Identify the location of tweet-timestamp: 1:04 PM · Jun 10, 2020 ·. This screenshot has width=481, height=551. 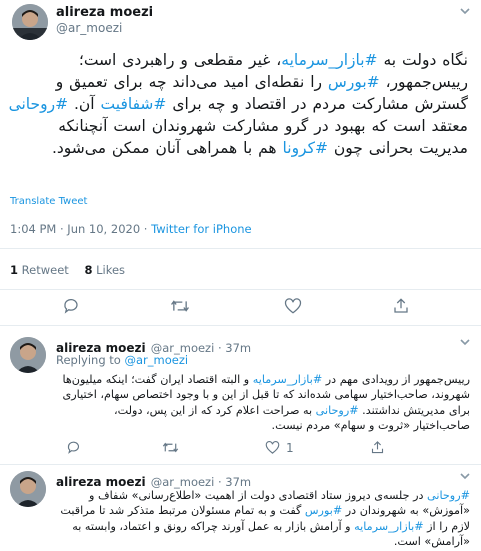
(80, 229).